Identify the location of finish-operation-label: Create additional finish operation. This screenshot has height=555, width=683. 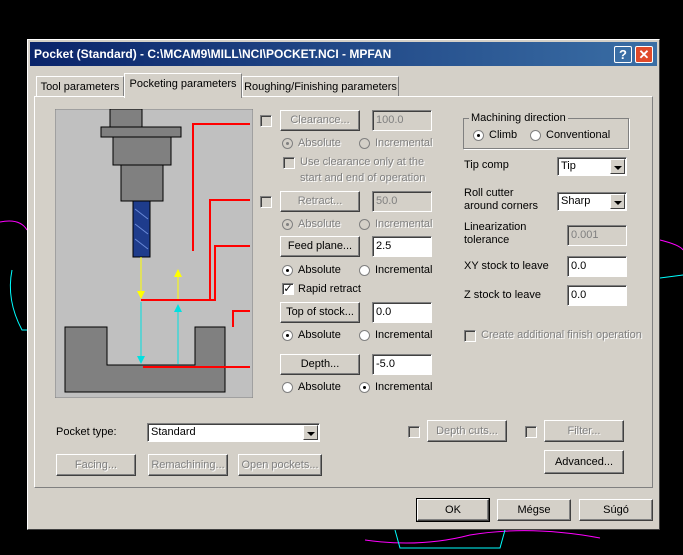
(561, 335).